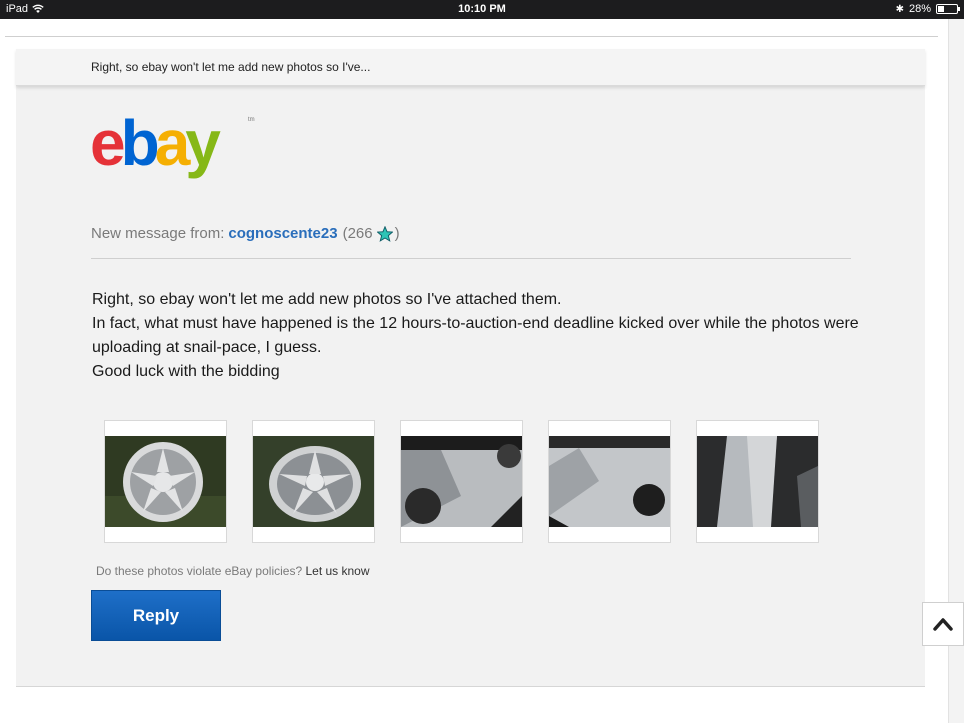 This screenshot has width=964, height=723. Describe the element at coordinates (384, 233) in the screenshot. I see `turquoise-star-icon` at that location.